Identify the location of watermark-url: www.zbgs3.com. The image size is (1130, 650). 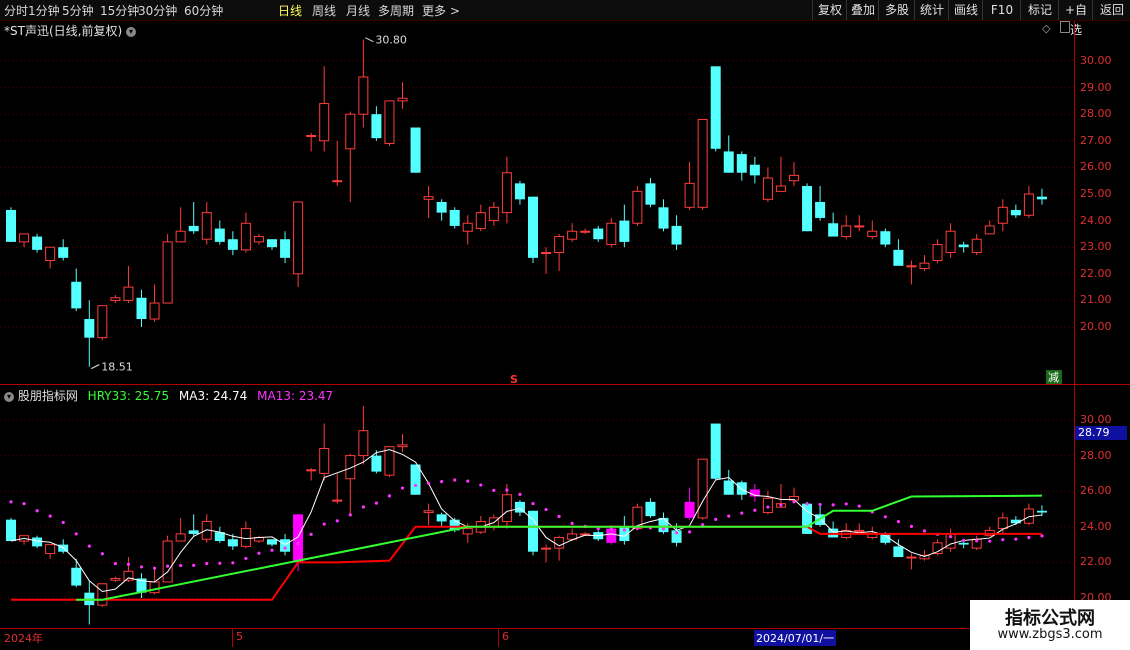
(1050, 634).